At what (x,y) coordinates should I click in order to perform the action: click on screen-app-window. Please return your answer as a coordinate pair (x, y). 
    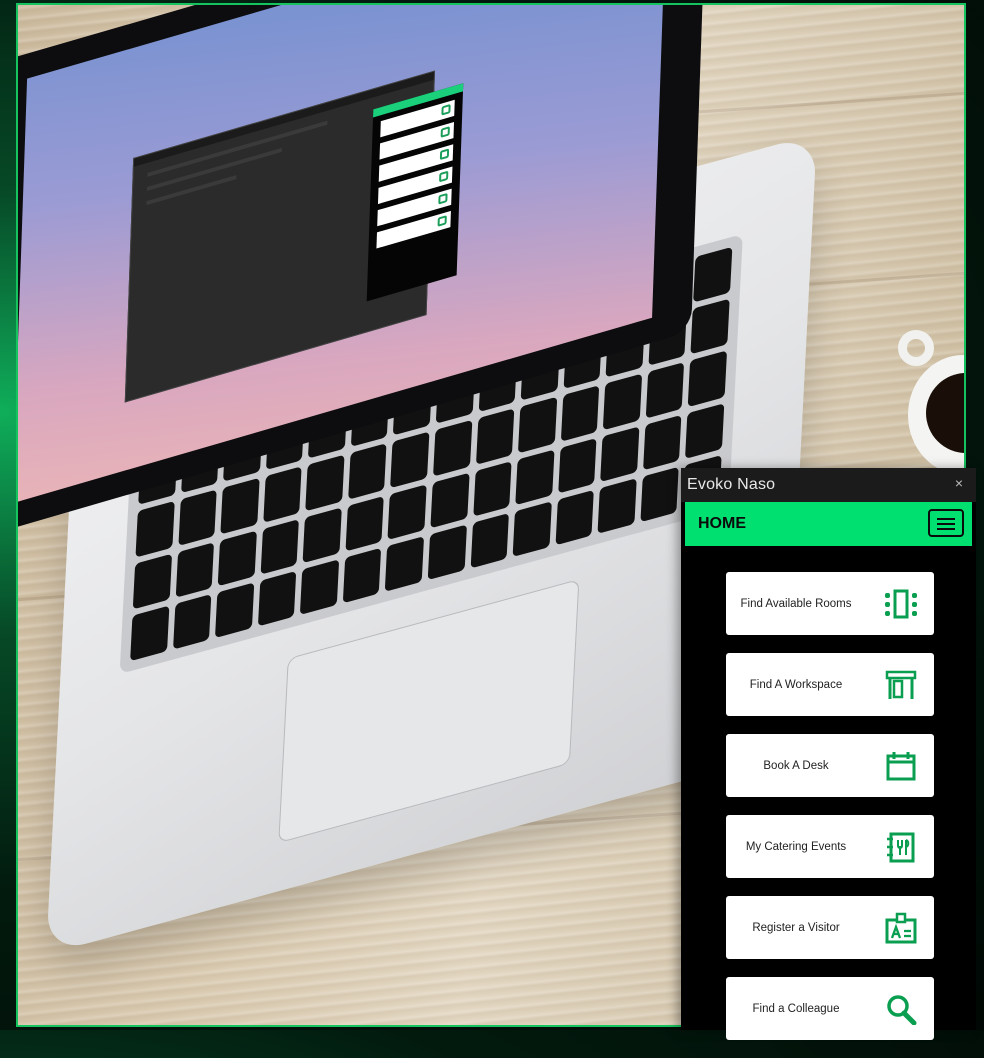
    Looking at the image, I should click on (294, 236).